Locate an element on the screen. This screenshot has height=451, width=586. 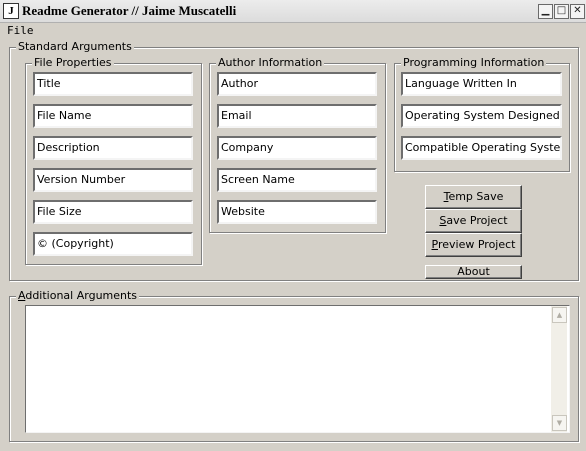
window-title: Readme Generator // Jaime Muscatelli is located at coordinates (129, 10).